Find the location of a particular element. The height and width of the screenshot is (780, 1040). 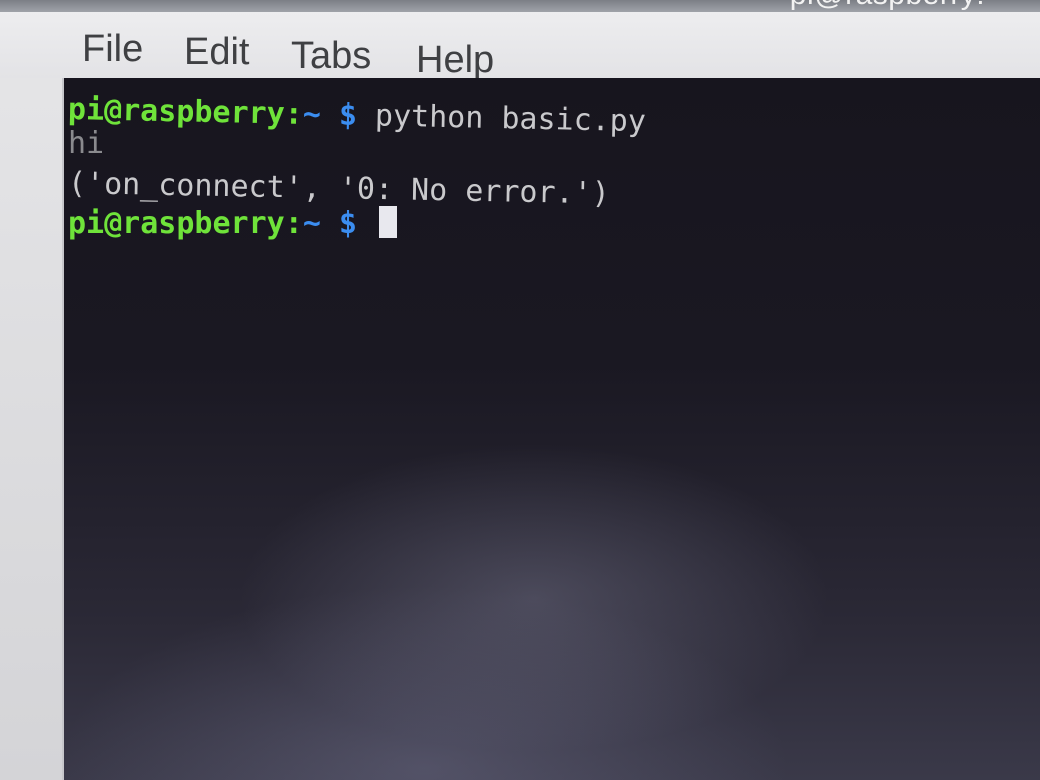

prompt-user-host: pi@raspberry is located at coordinates (176, 223).